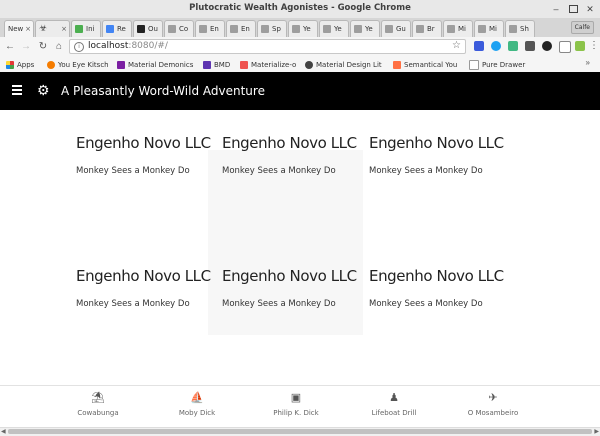  I want to click on tab-label: Ini, so click(90, 29).